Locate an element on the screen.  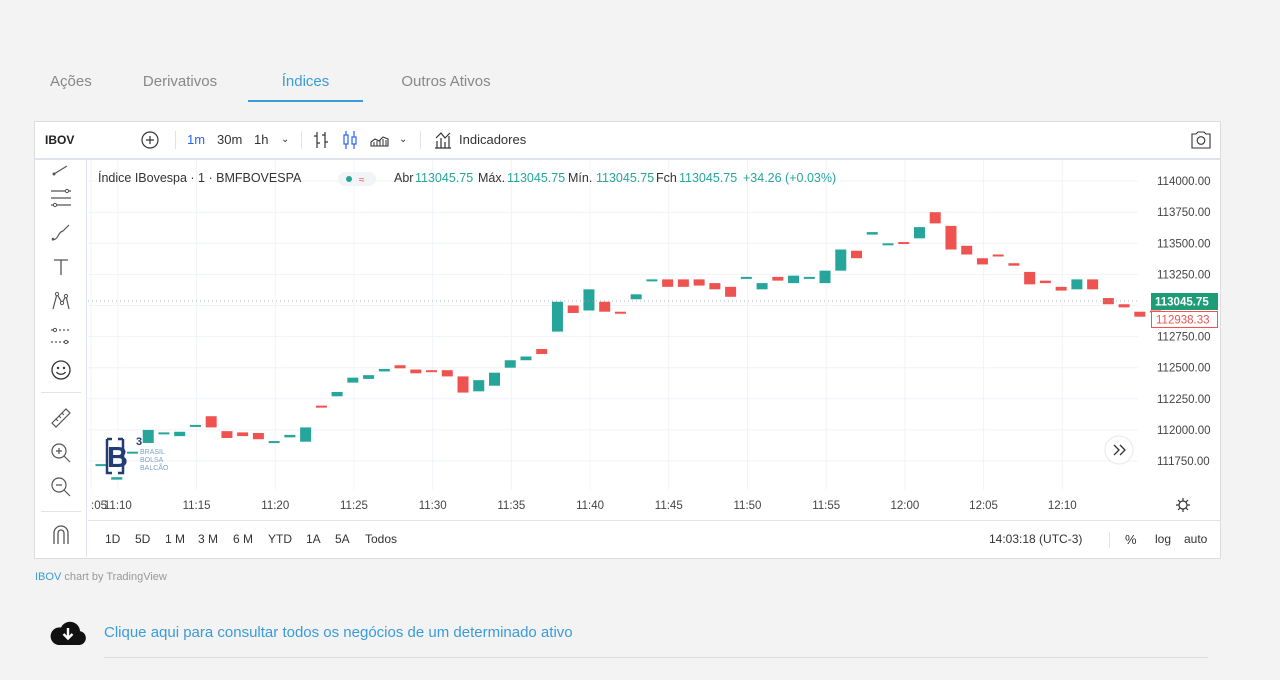
chart-settings-gear-icon is located at coordinates (1183, 505).